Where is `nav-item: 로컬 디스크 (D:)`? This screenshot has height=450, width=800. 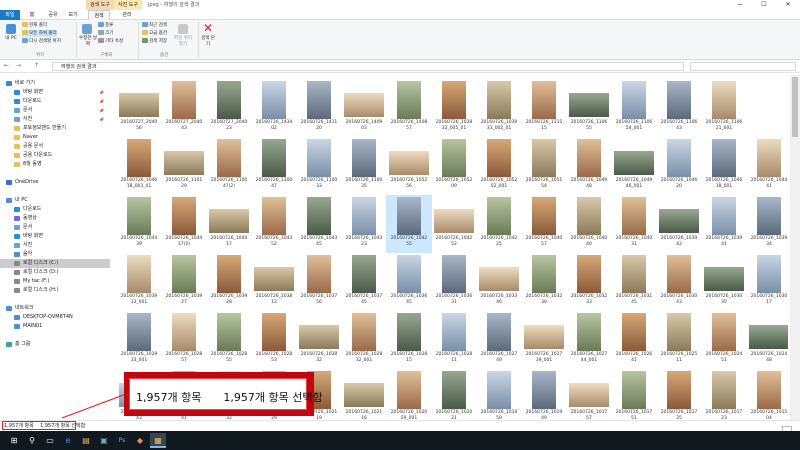 nav-item: 로컬 디스크 (D:) is located at coordinates (55, 272).